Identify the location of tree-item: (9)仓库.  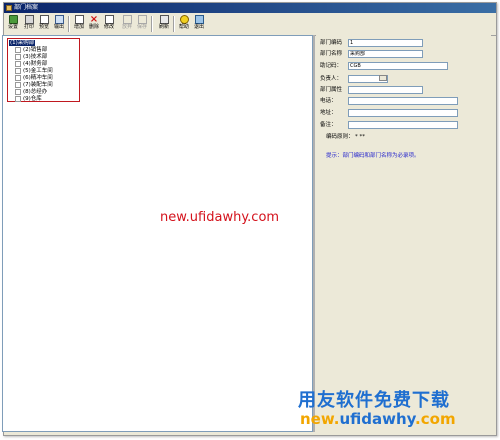
(28, 99).